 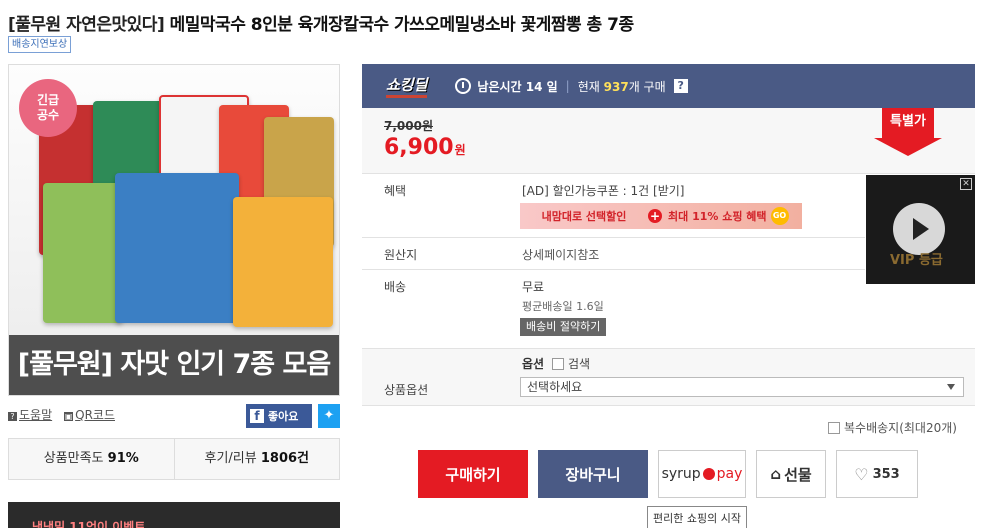 I want to click on vip-video-ad: ✕ VIP 등급, so click(x=920, y=229).